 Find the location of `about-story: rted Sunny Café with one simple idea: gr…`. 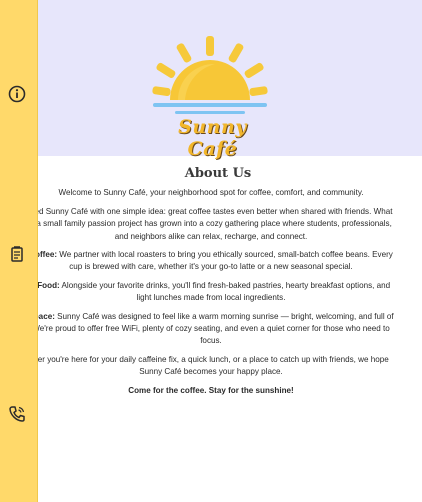

about-story: rted Sunny Café with one simple idea: gr… is located at coordinates (211, 223).